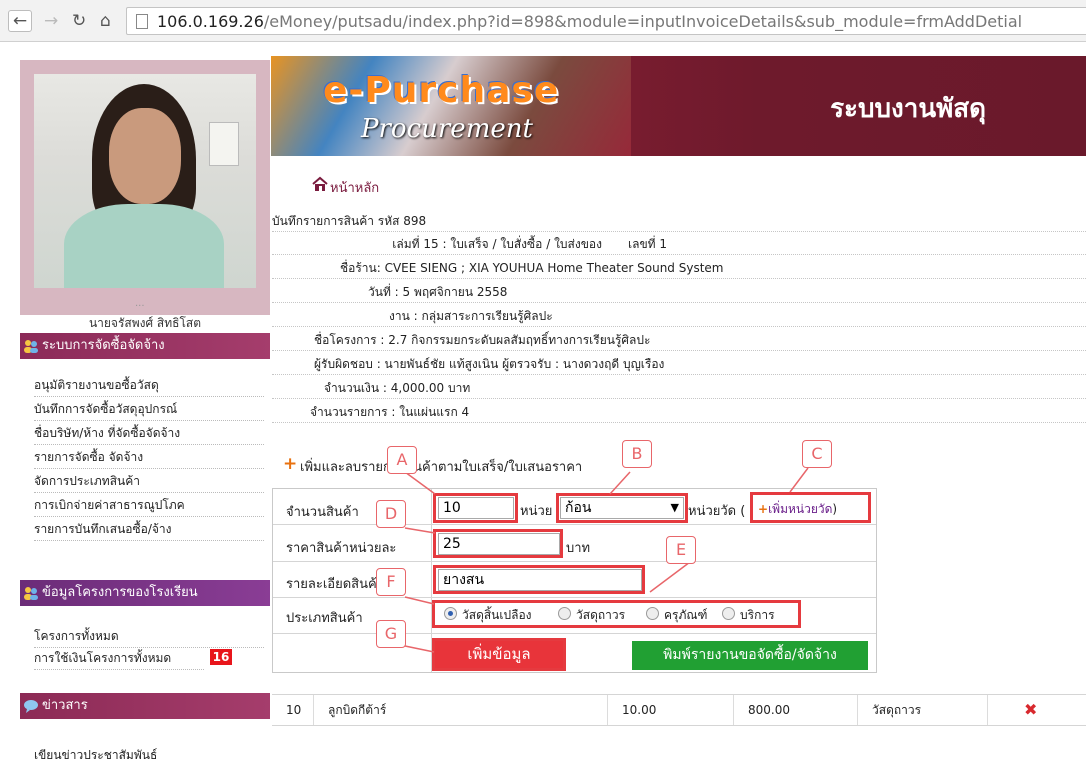 The image size is (1086, 765). What do you see at coordinates (536, 511) in the screenshot?
I see `unit-label: หน่วย` at bounding box center [536, 511].